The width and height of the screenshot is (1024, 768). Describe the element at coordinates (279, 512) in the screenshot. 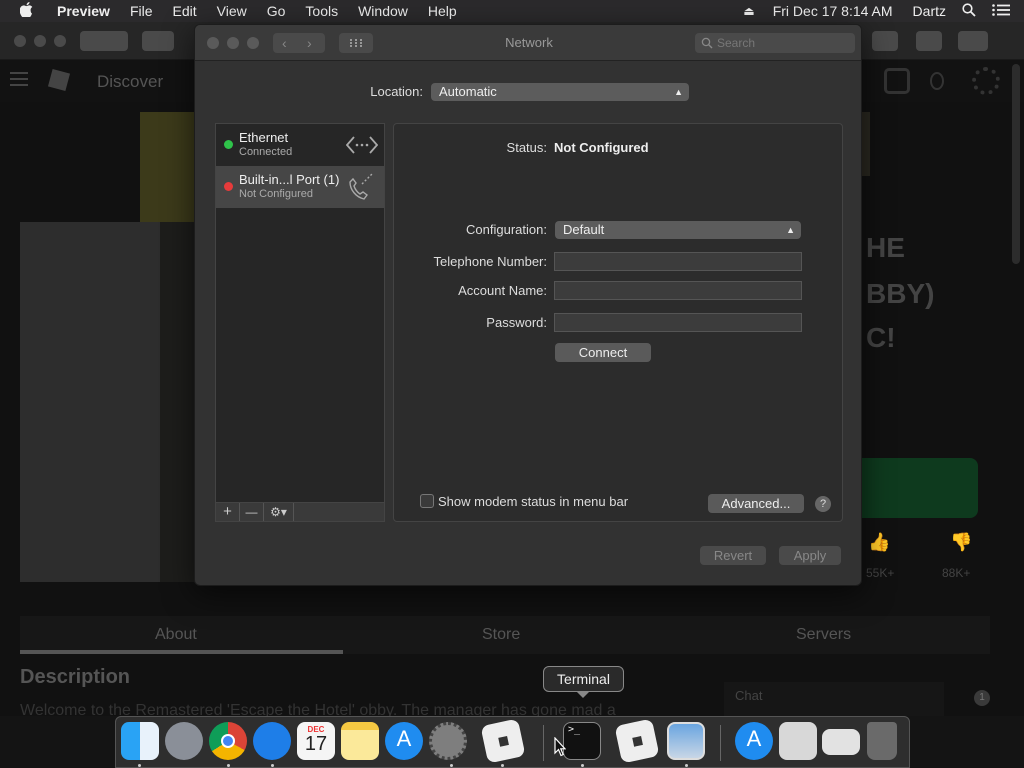

I see `action-gear-button: ⚙▾` at that location.